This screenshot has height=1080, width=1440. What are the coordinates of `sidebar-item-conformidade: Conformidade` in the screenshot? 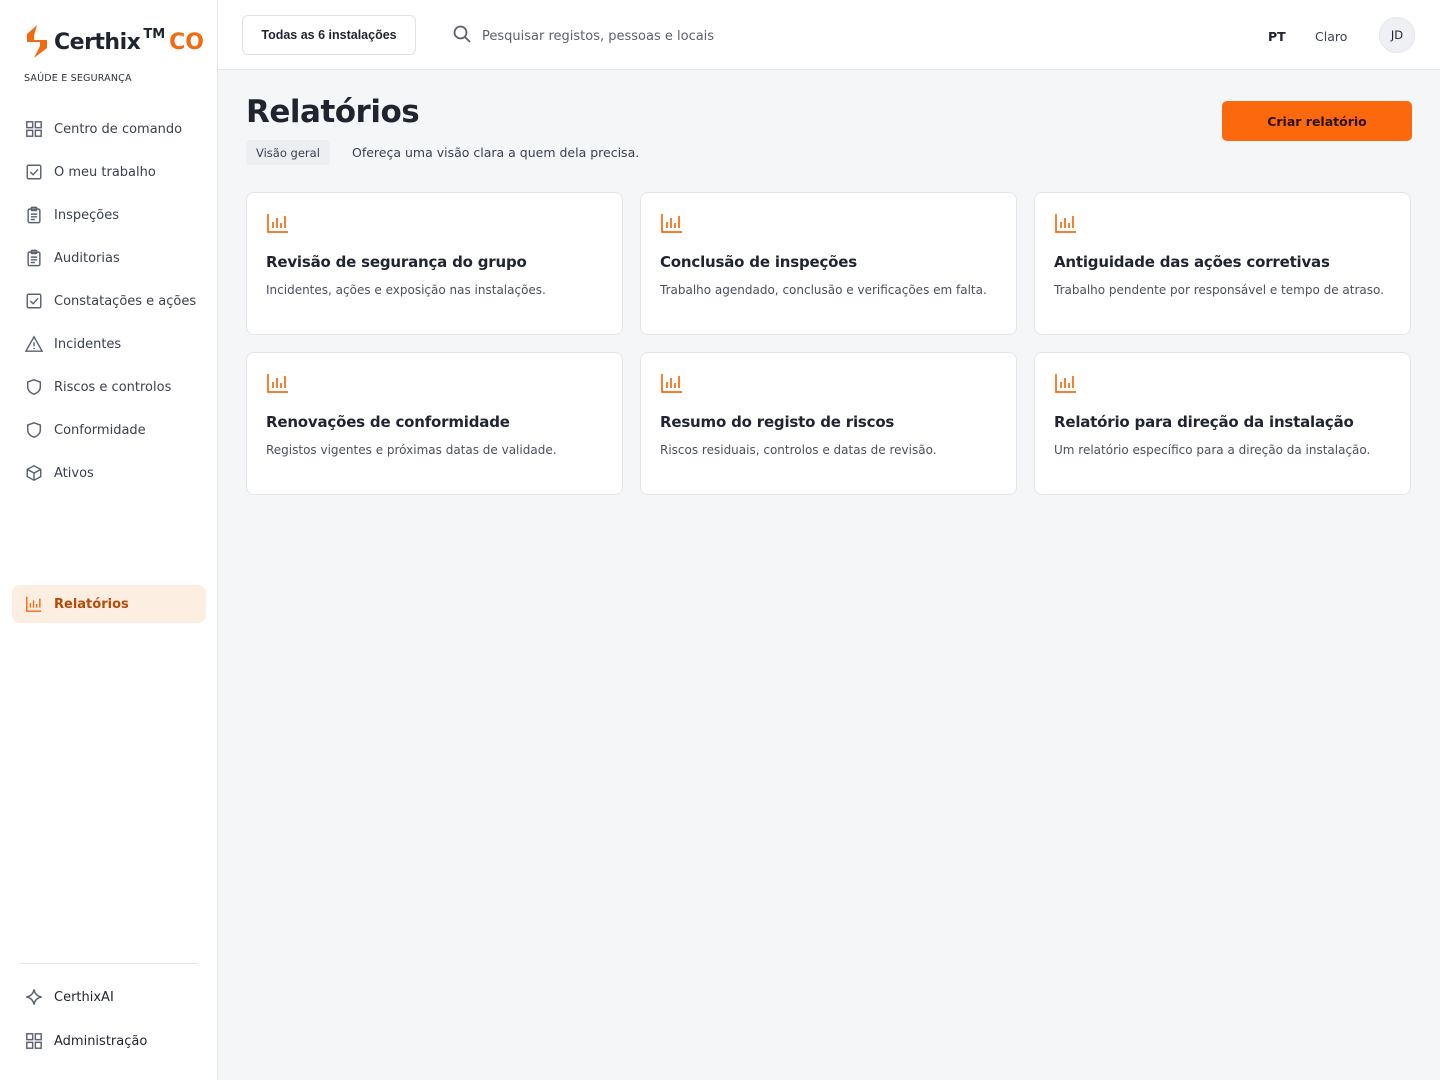 It's located at (109, 430).